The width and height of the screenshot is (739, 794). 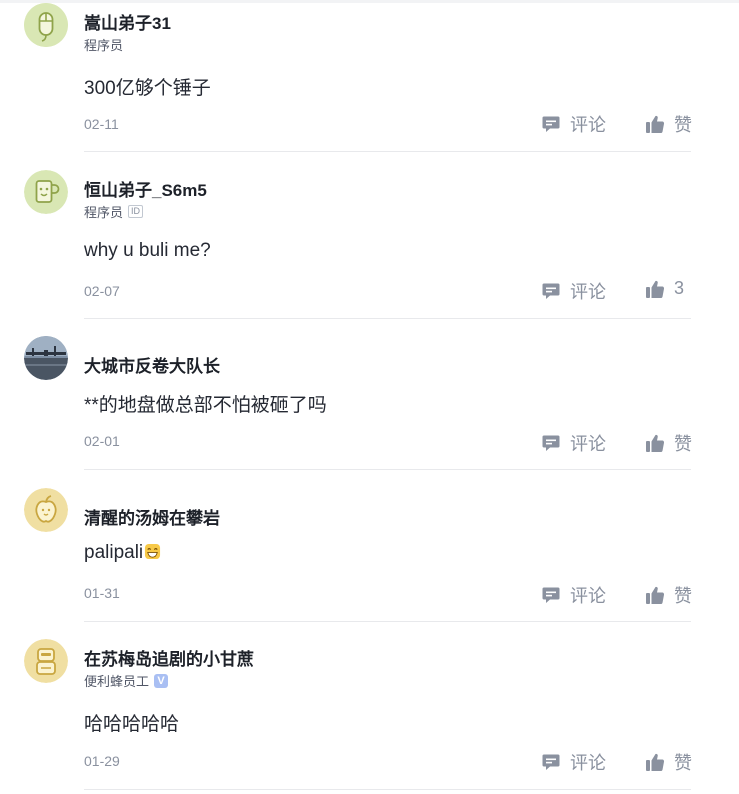 I want to click on user-title: 程序员 ID, so click(x=114, y=211).